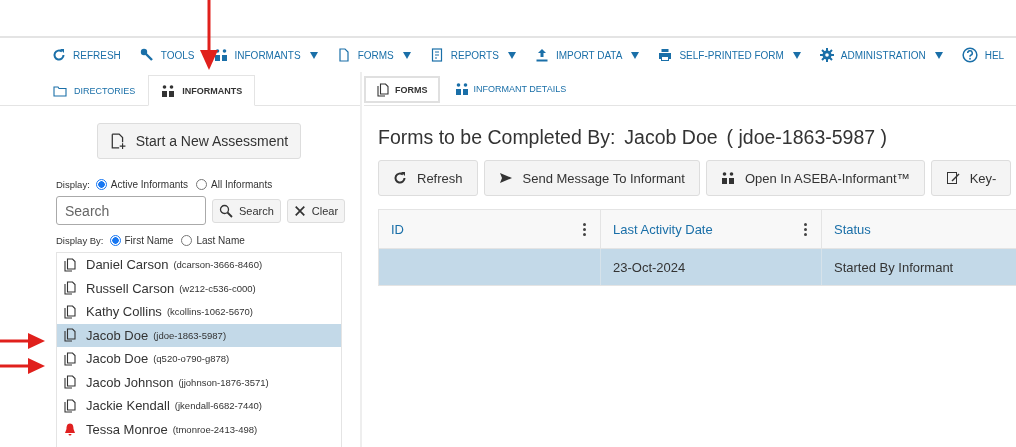  I want to click on column-header: ID, so click(490, 229).